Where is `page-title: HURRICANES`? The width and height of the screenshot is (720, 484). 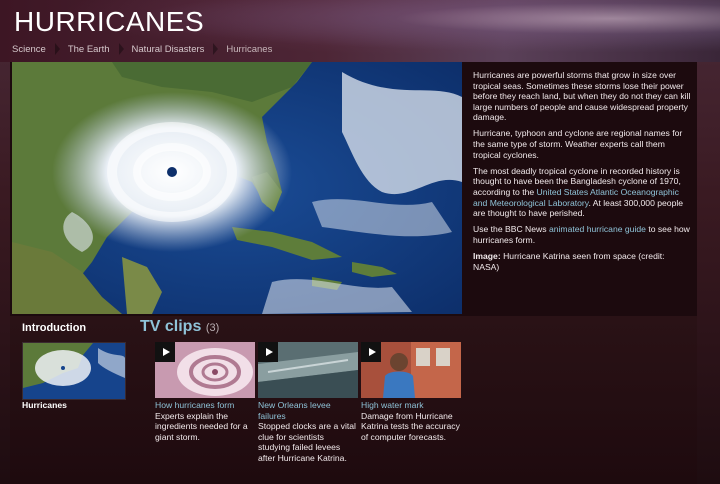
page-title: HURRICANES is located at coordinates (109, 21).